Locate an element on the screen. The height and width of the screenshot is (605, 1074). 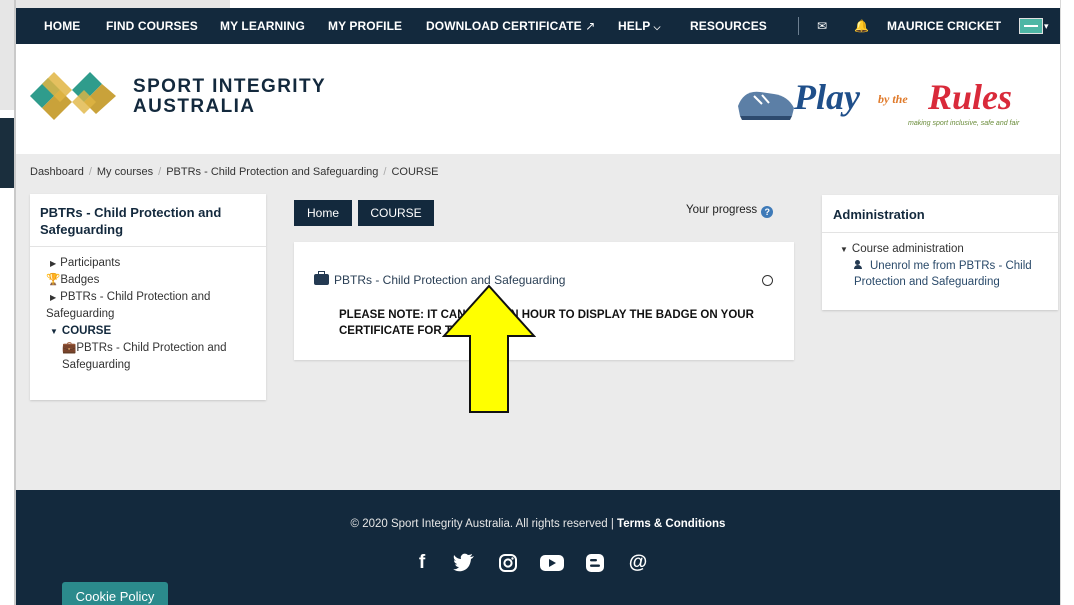
external-link-icon: ↗ is located at coordinates (590, 26).